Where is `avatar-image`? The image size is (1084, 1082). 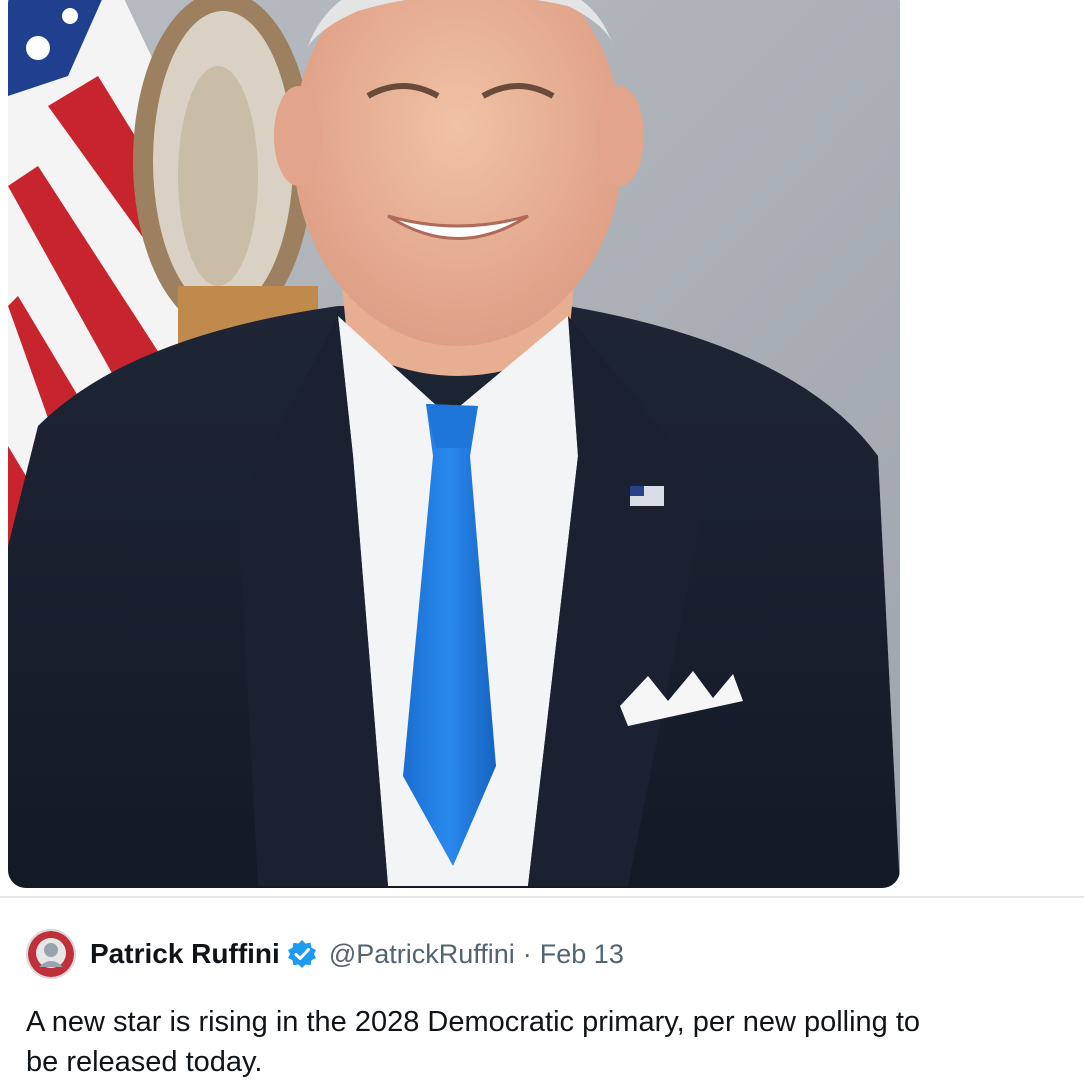 avatar-image is located at coordinates (51, 954).